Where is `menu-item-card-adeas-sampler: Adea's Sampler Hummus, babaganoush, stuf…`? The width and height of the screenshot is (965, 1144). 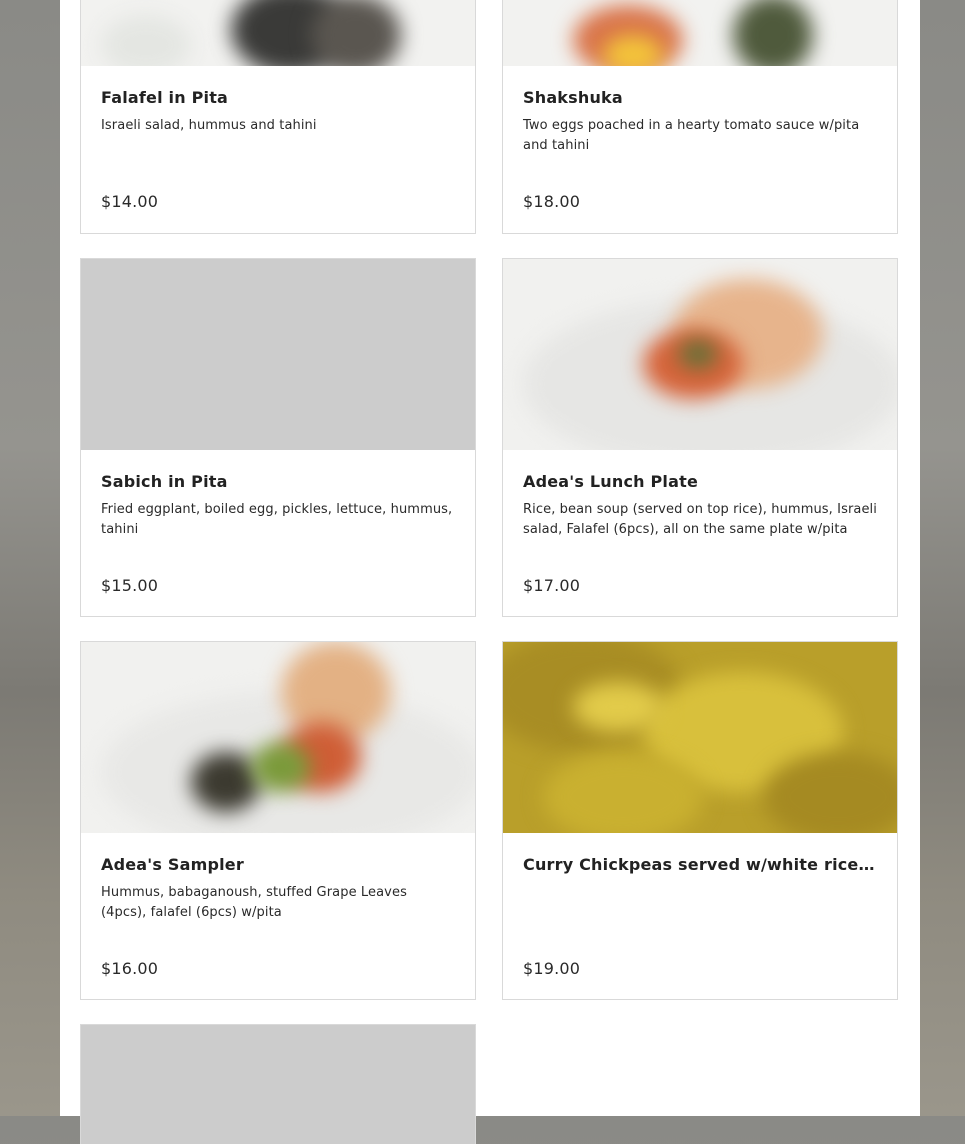
menu-item-card-adeas-sampler: Adea's Sampler Hummus, babaganoush, stuf… is located at coordinates (278, 820).